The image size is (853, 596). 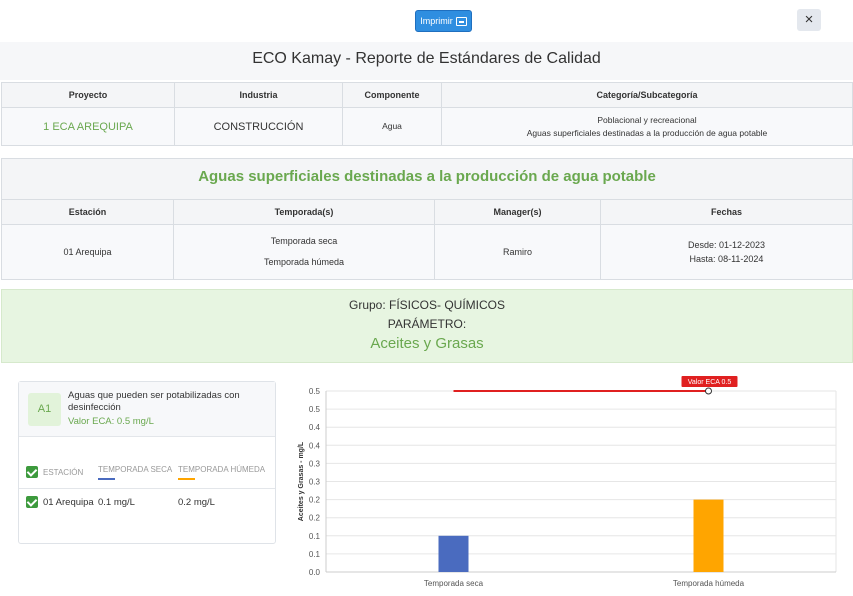 I want to click on close-button: ×, so click(x=809, y=20).